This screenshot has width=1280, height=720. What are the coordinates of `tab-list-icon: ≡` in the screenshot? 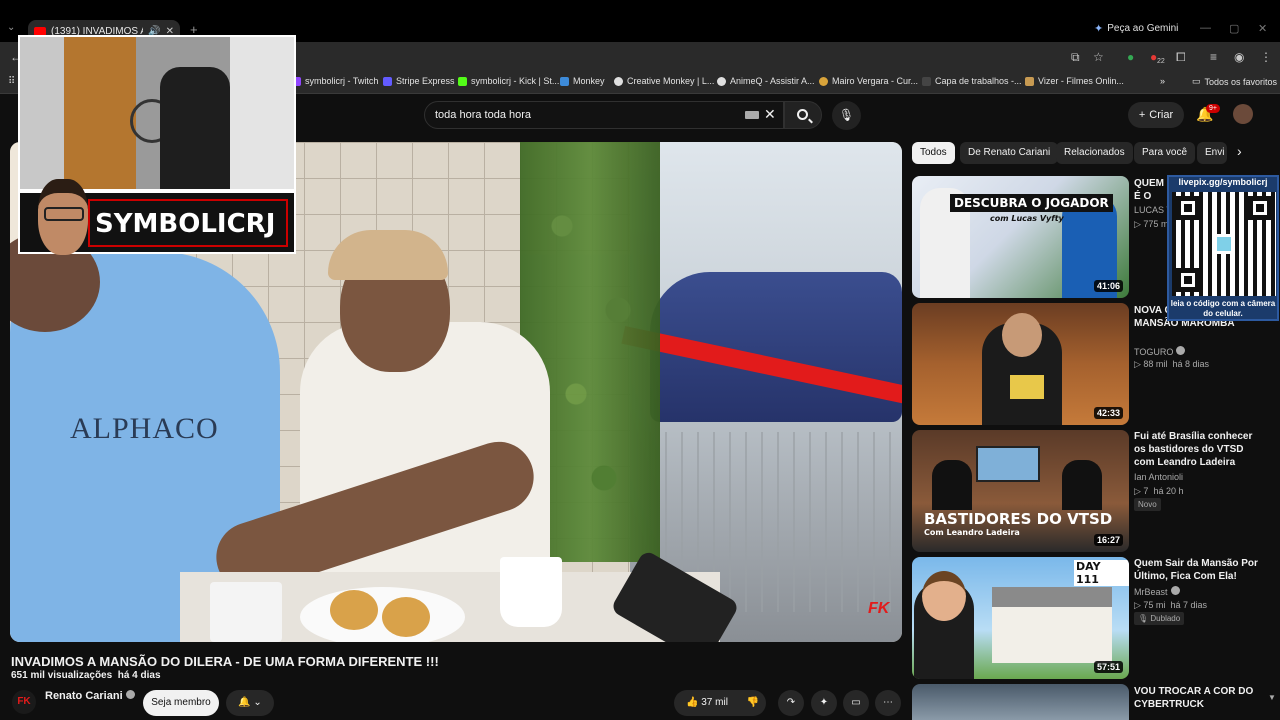 It's located at (1213, 57).